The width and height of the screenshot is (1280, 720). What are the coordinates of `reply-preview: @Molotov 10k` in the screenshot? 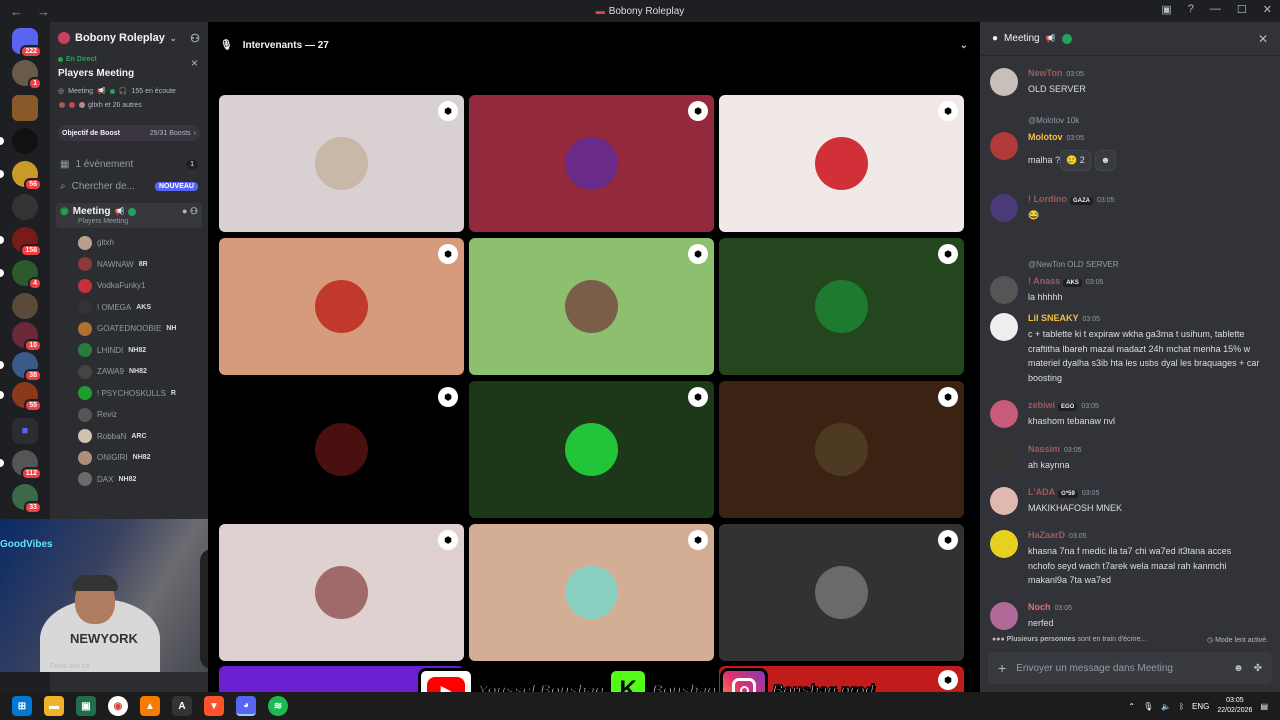 It's located at (1053, 120).